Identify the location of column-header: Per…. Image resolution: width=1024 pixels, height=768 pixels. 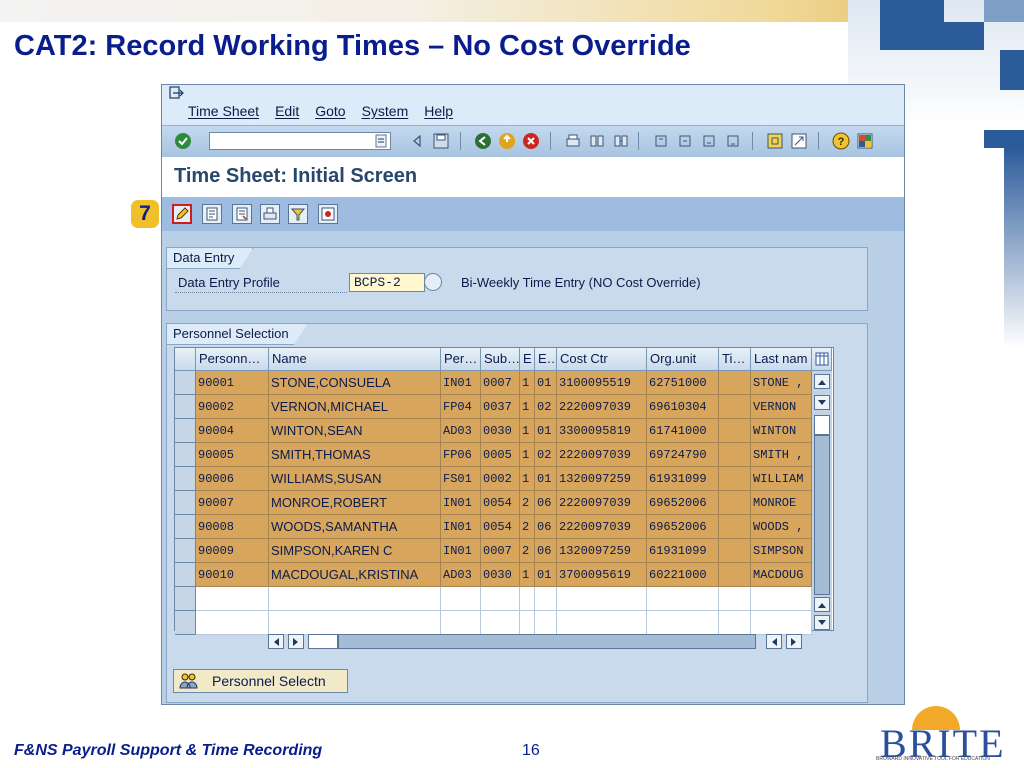
(461, 359).